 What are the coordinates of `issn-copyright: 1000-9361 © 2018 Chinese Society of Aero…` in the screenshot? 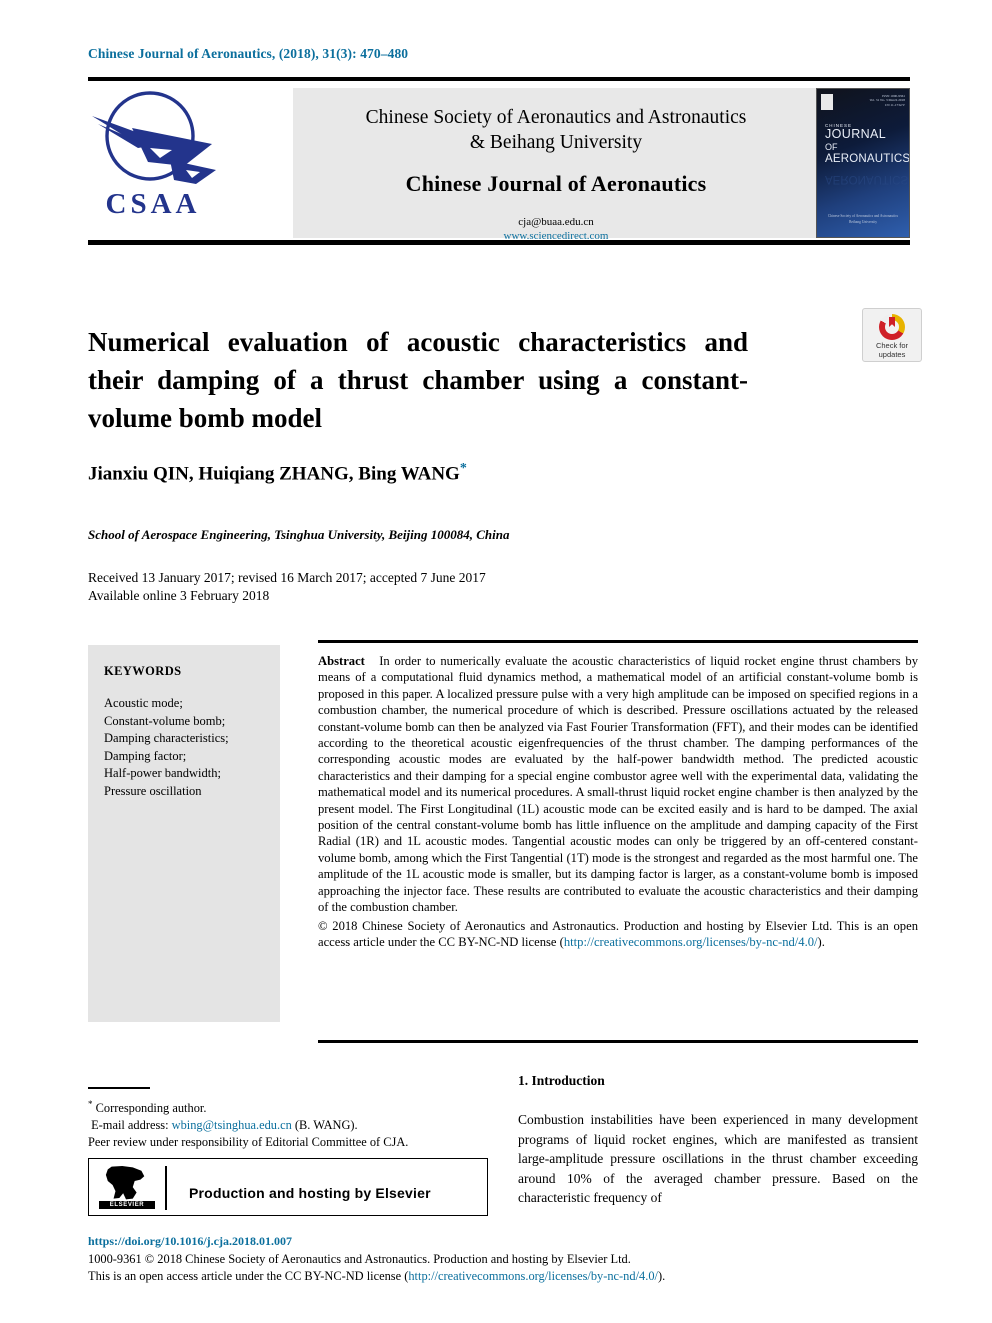 It's located at (359, 1258).